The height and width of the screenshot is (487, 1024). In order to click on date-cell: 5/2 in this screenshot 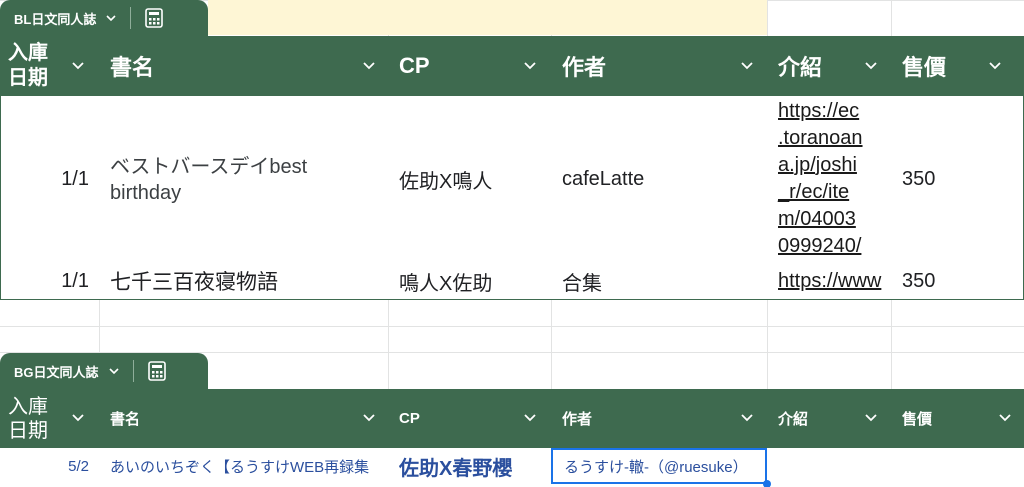, I will do `click(49, 466)`.